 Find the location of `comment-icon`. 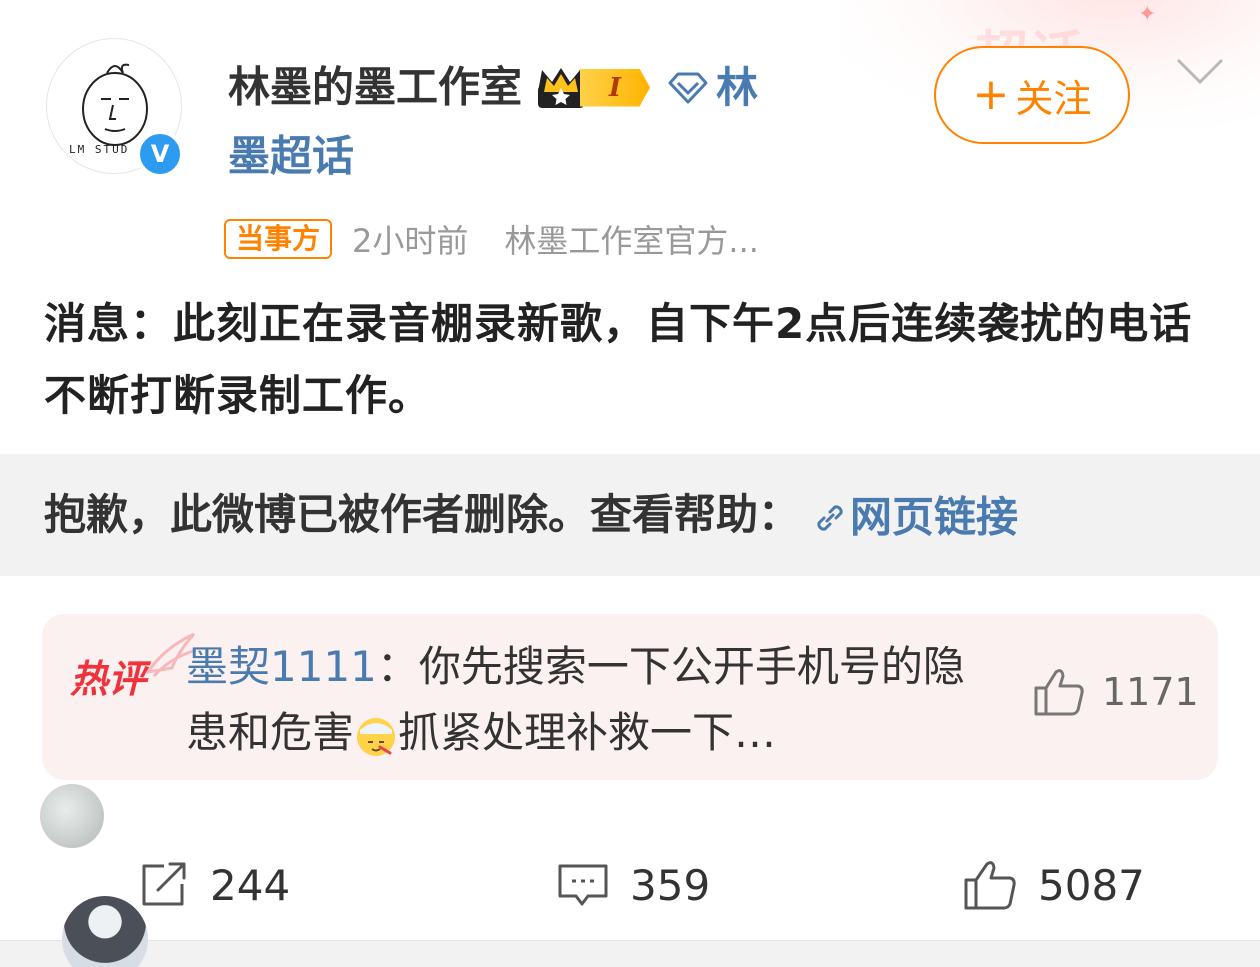

comment-icon is located at coordinates (583, 885).